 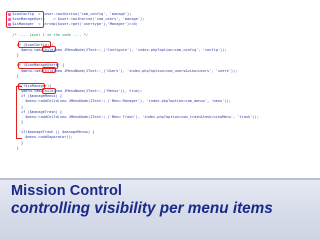 I want to click on highlight-if-ismanager, so click(x=31, y=86).